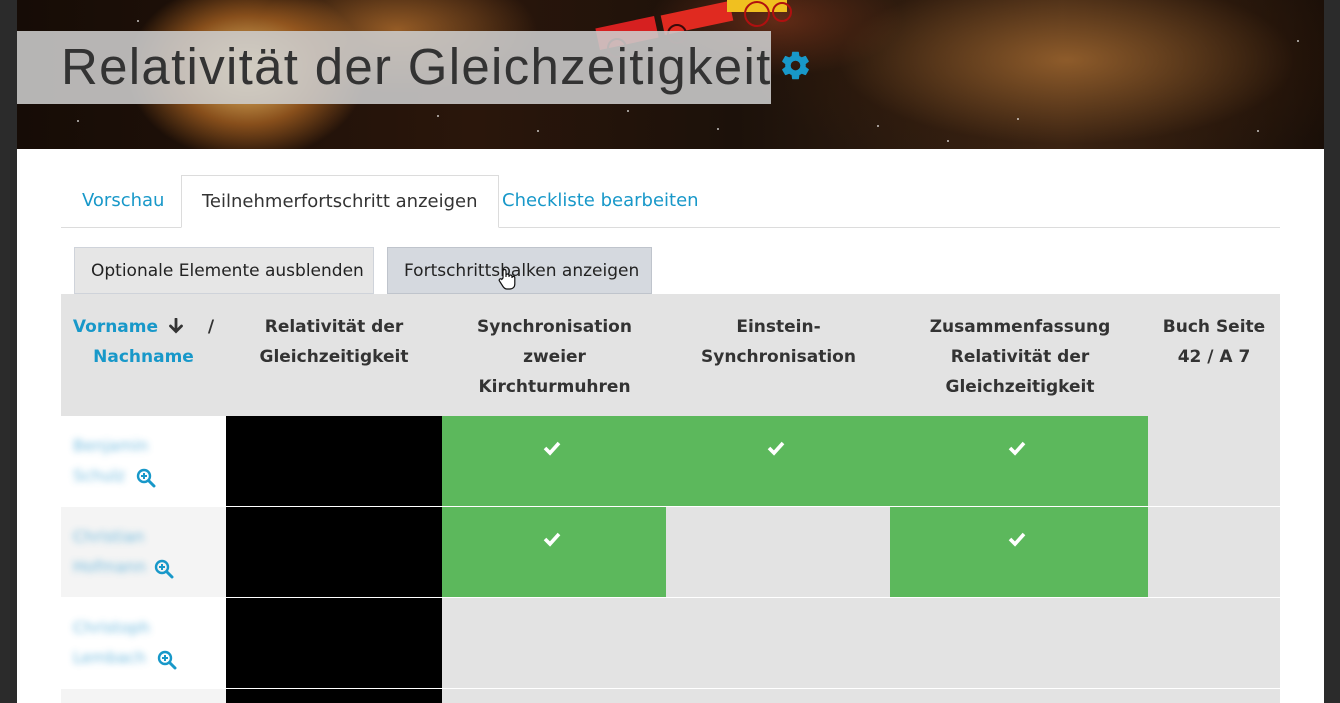 Image resolution: width=1340 pixels, height=703 pixels. Describe the element at coordinates (334, 342) in the screenshot. I see `column-header-relativitaet: Relativität der Gleichzeitigkeit` at that location.